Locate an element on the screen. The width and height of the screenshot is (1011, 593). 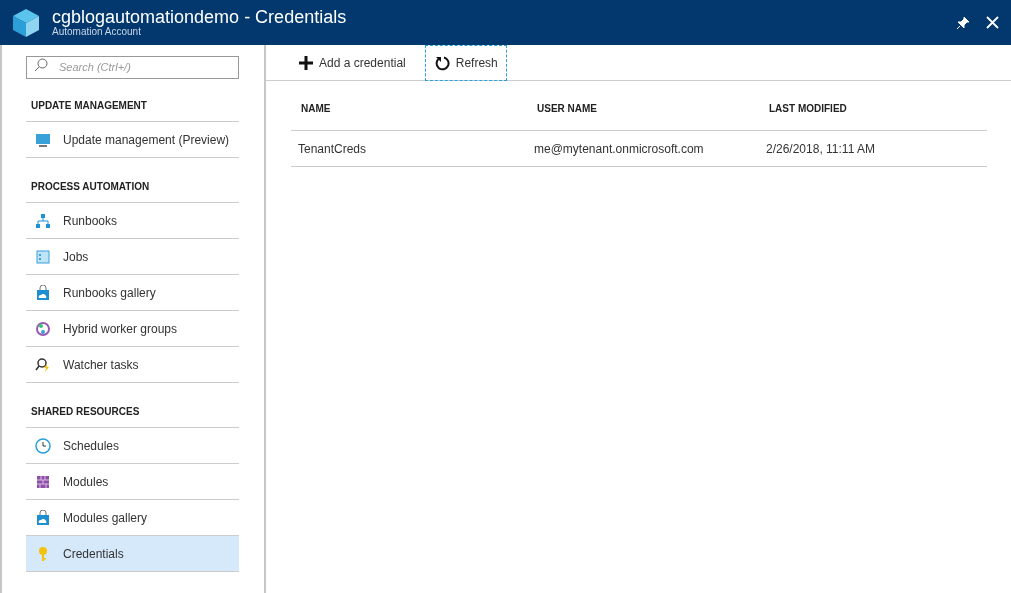
nav-item: Credentials is located at coordinates (132, 554).